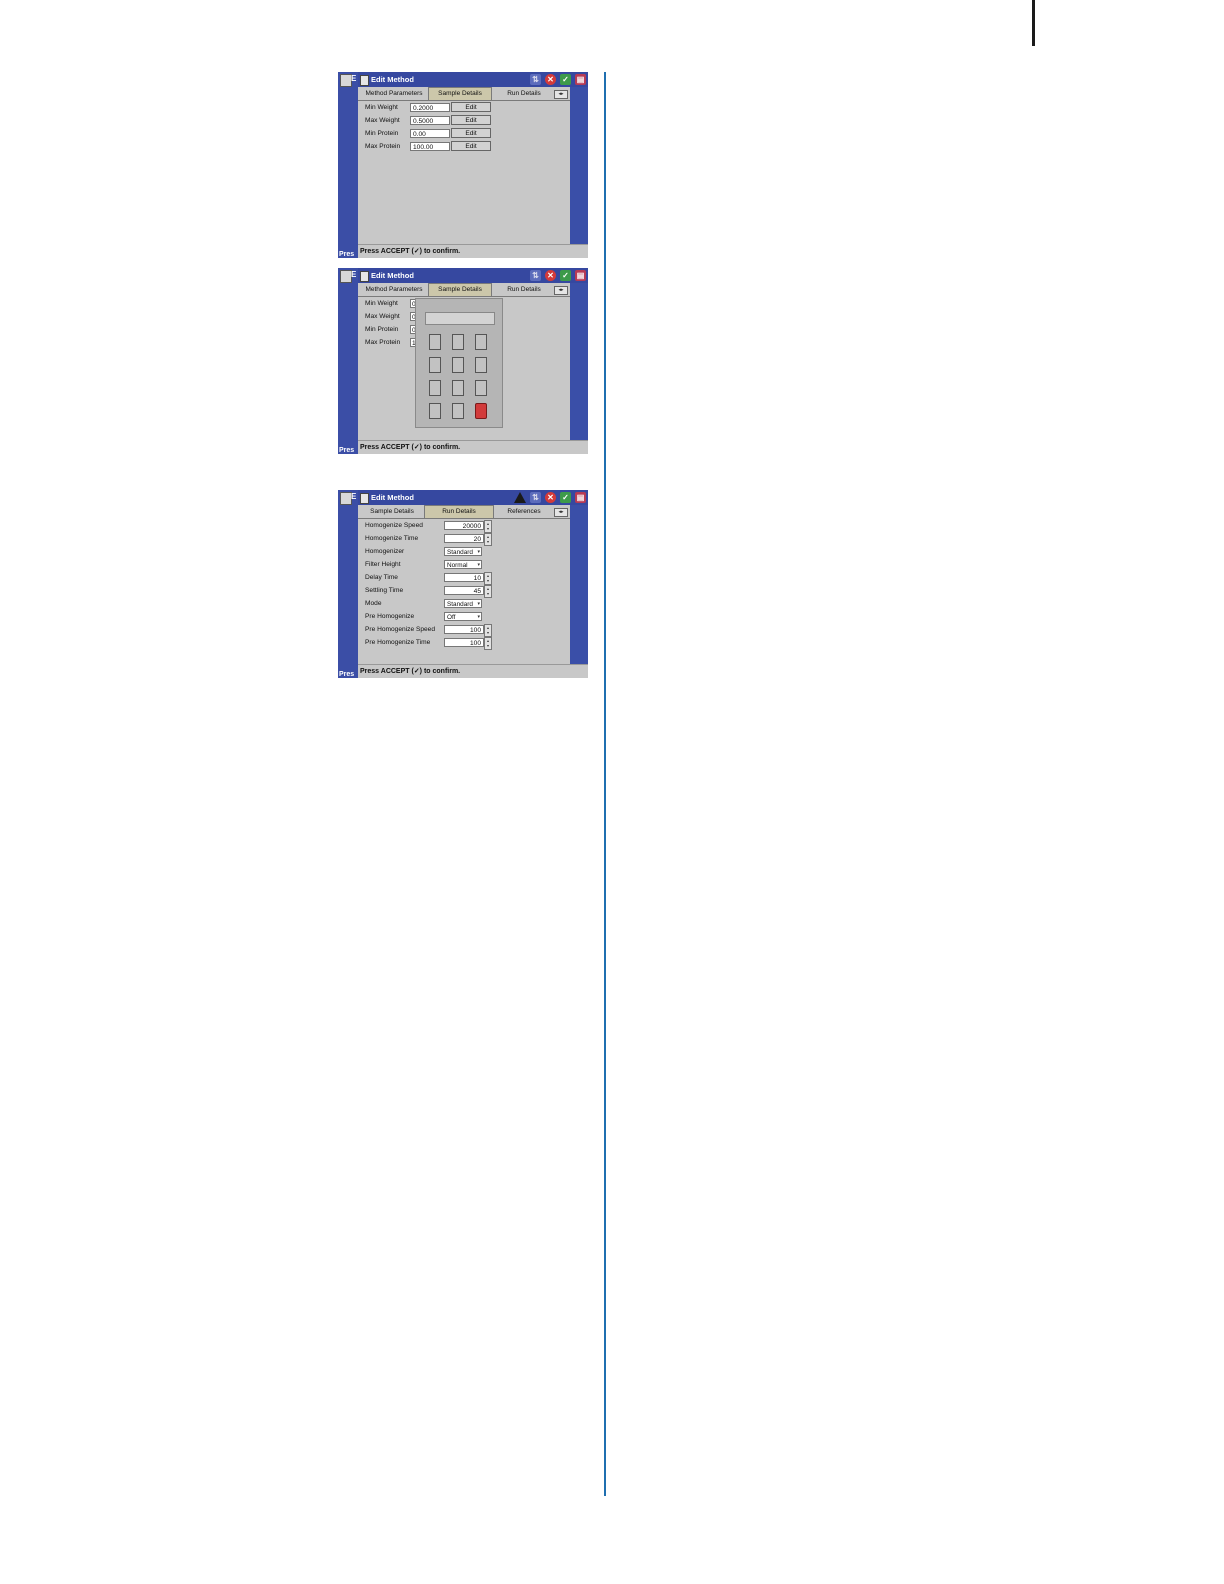 Image resolution: width=1224 pixels, height=1584 pixels. What do you see at coordinates (354, 78) in the screenshot?
I see `left-strip-label: E` at bounding box center [354, 78].